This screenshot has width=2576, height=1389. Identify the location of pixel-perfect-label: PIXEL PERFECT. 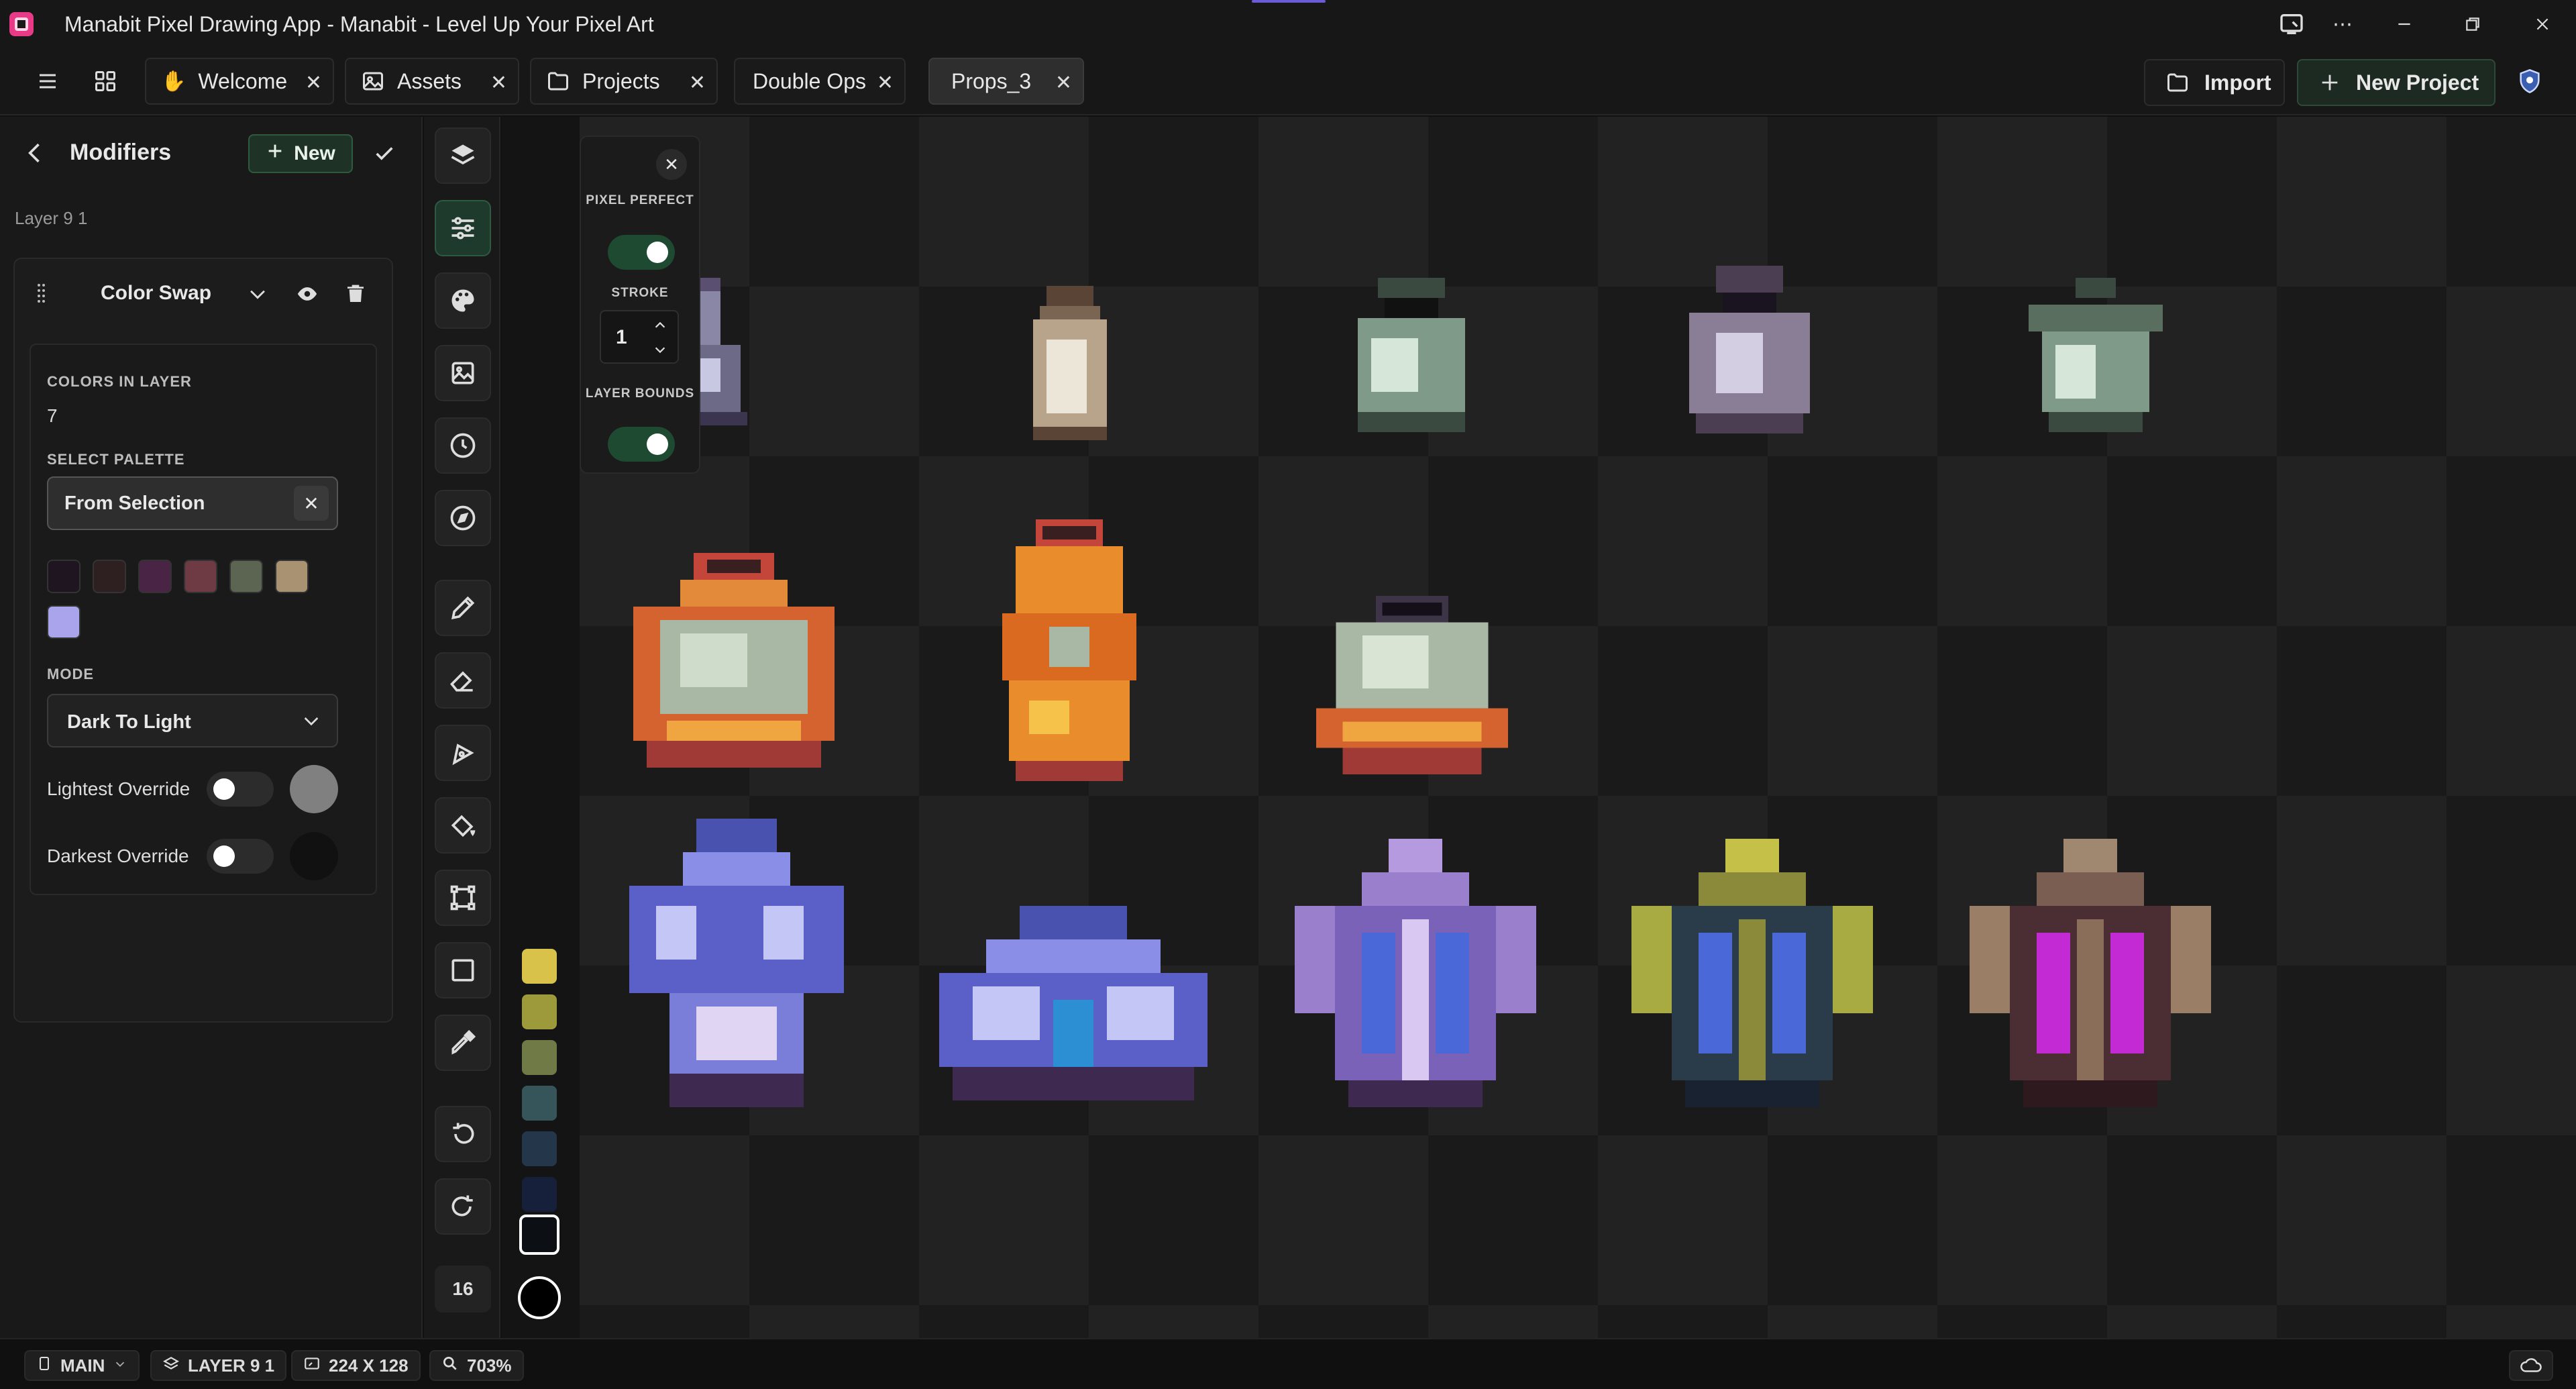
(640, 200).